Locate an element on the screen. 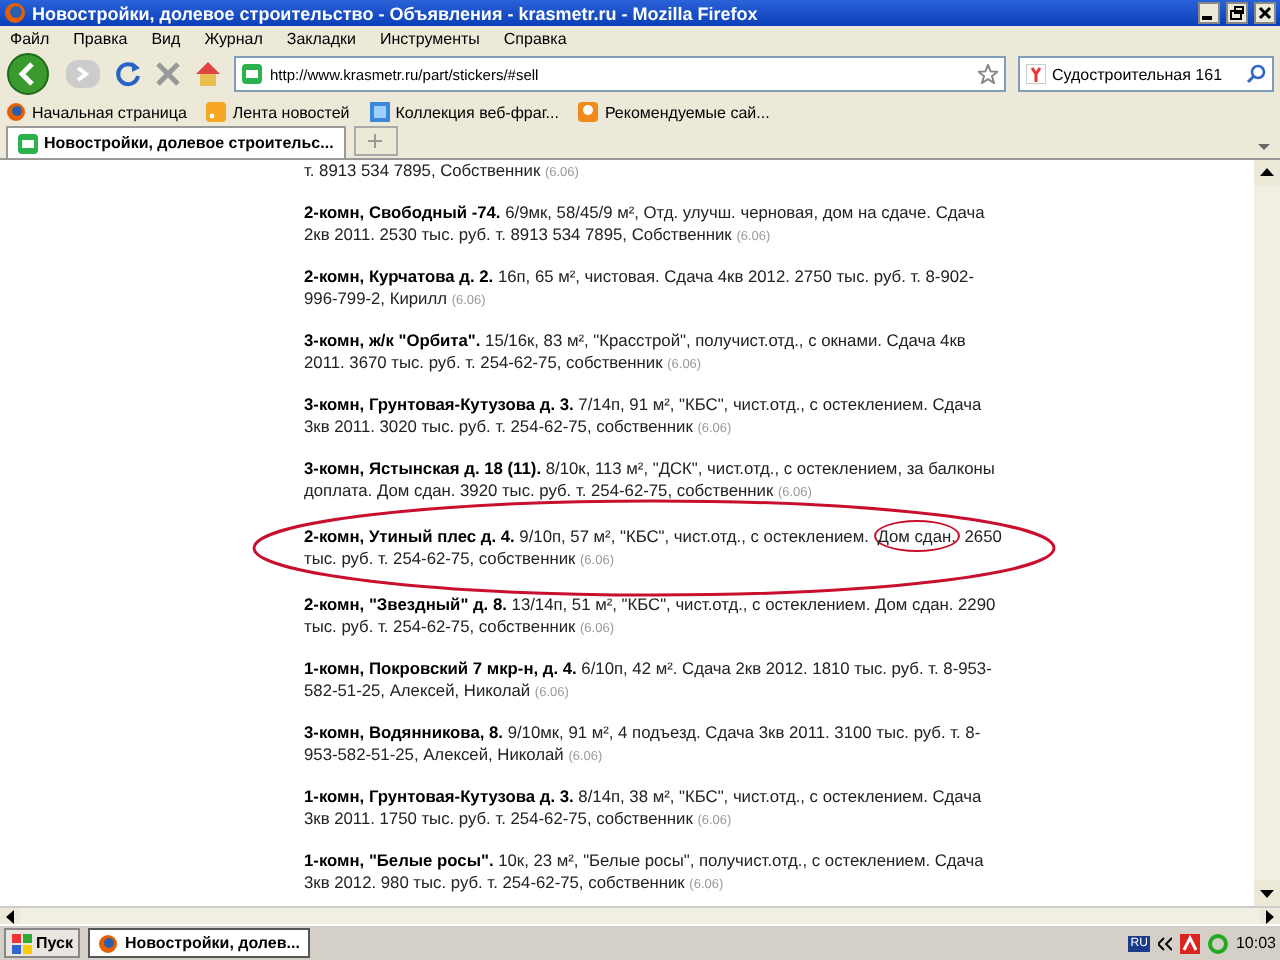 This screenshot has width=1280, height=960. window-icon is located at coordinates (379, 112).